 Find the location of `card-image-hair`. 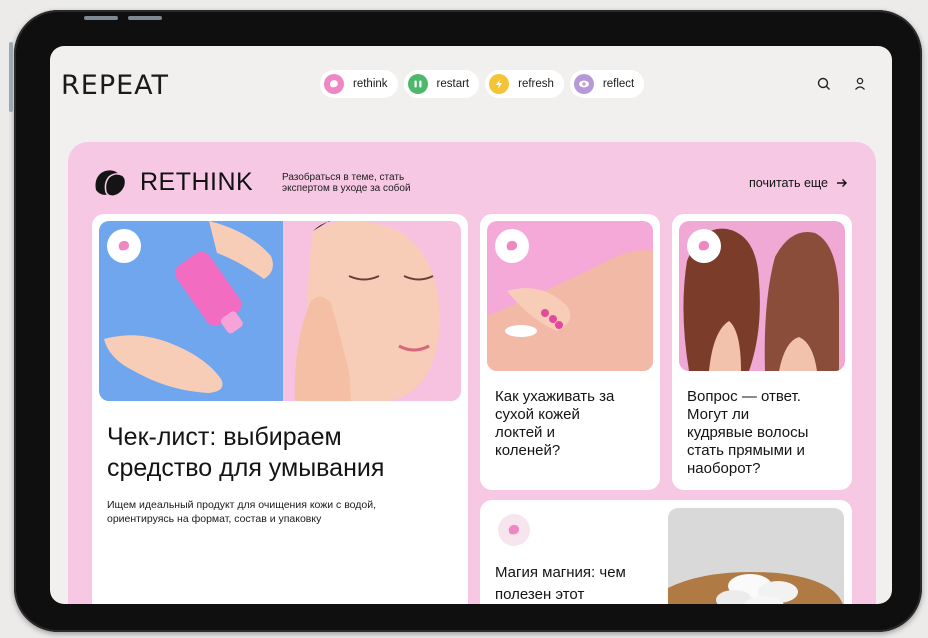

card-image-hair is located at coordinates (762, 296).